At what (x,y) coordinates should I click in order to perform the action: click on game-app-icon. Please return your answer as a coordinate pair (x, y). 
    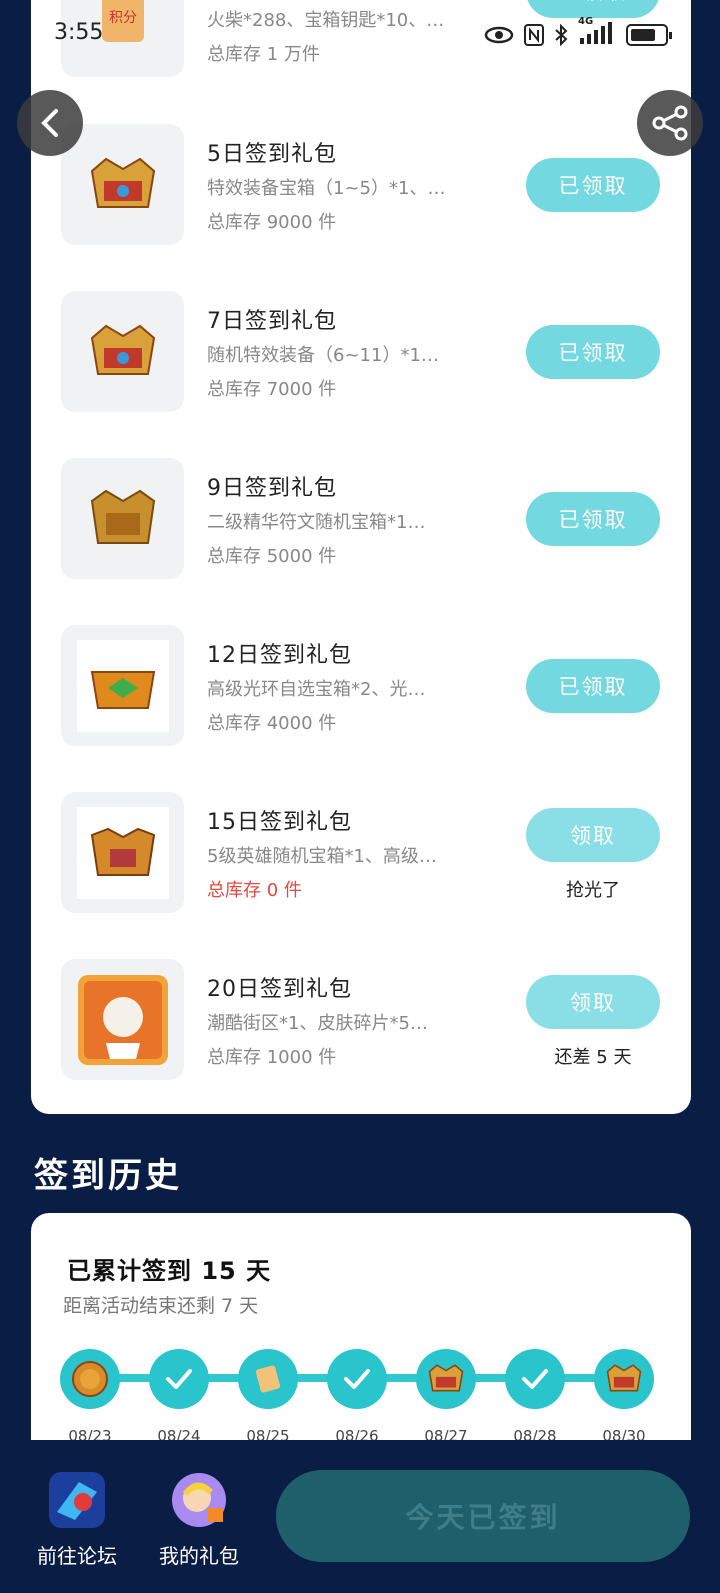
    Looking at the image, I should click on (77, 1500).